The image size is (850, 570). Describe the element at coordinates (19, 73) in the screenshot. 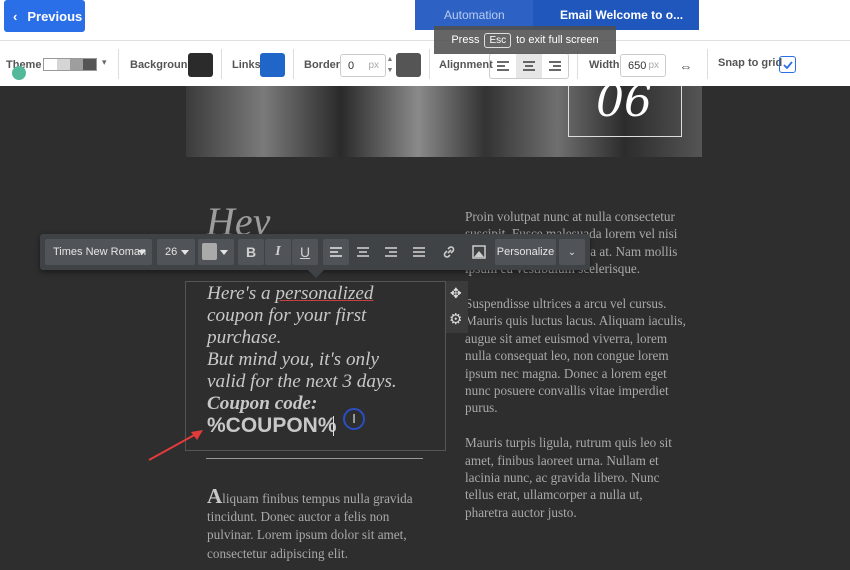

I see `cursor-indicator` at that location.